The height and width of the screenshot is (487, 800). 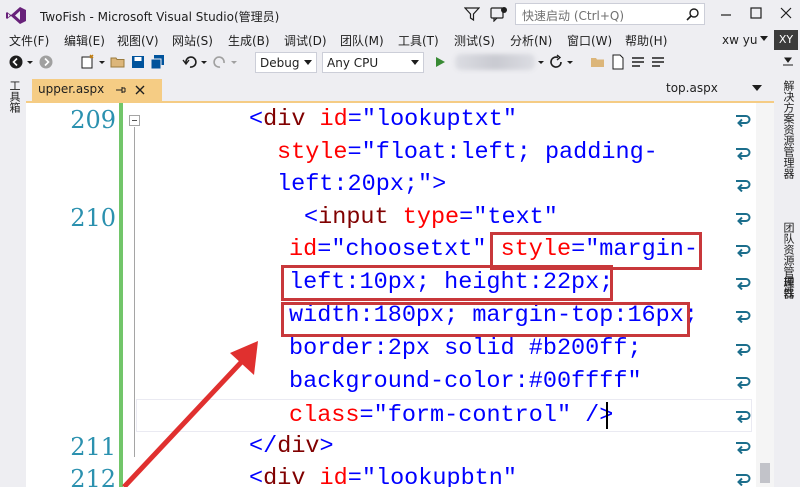 What do you see at coordinates (249, 40) in the screenshot?
I see `menu-build: 生成(B)` at bounding box center [249, 40].